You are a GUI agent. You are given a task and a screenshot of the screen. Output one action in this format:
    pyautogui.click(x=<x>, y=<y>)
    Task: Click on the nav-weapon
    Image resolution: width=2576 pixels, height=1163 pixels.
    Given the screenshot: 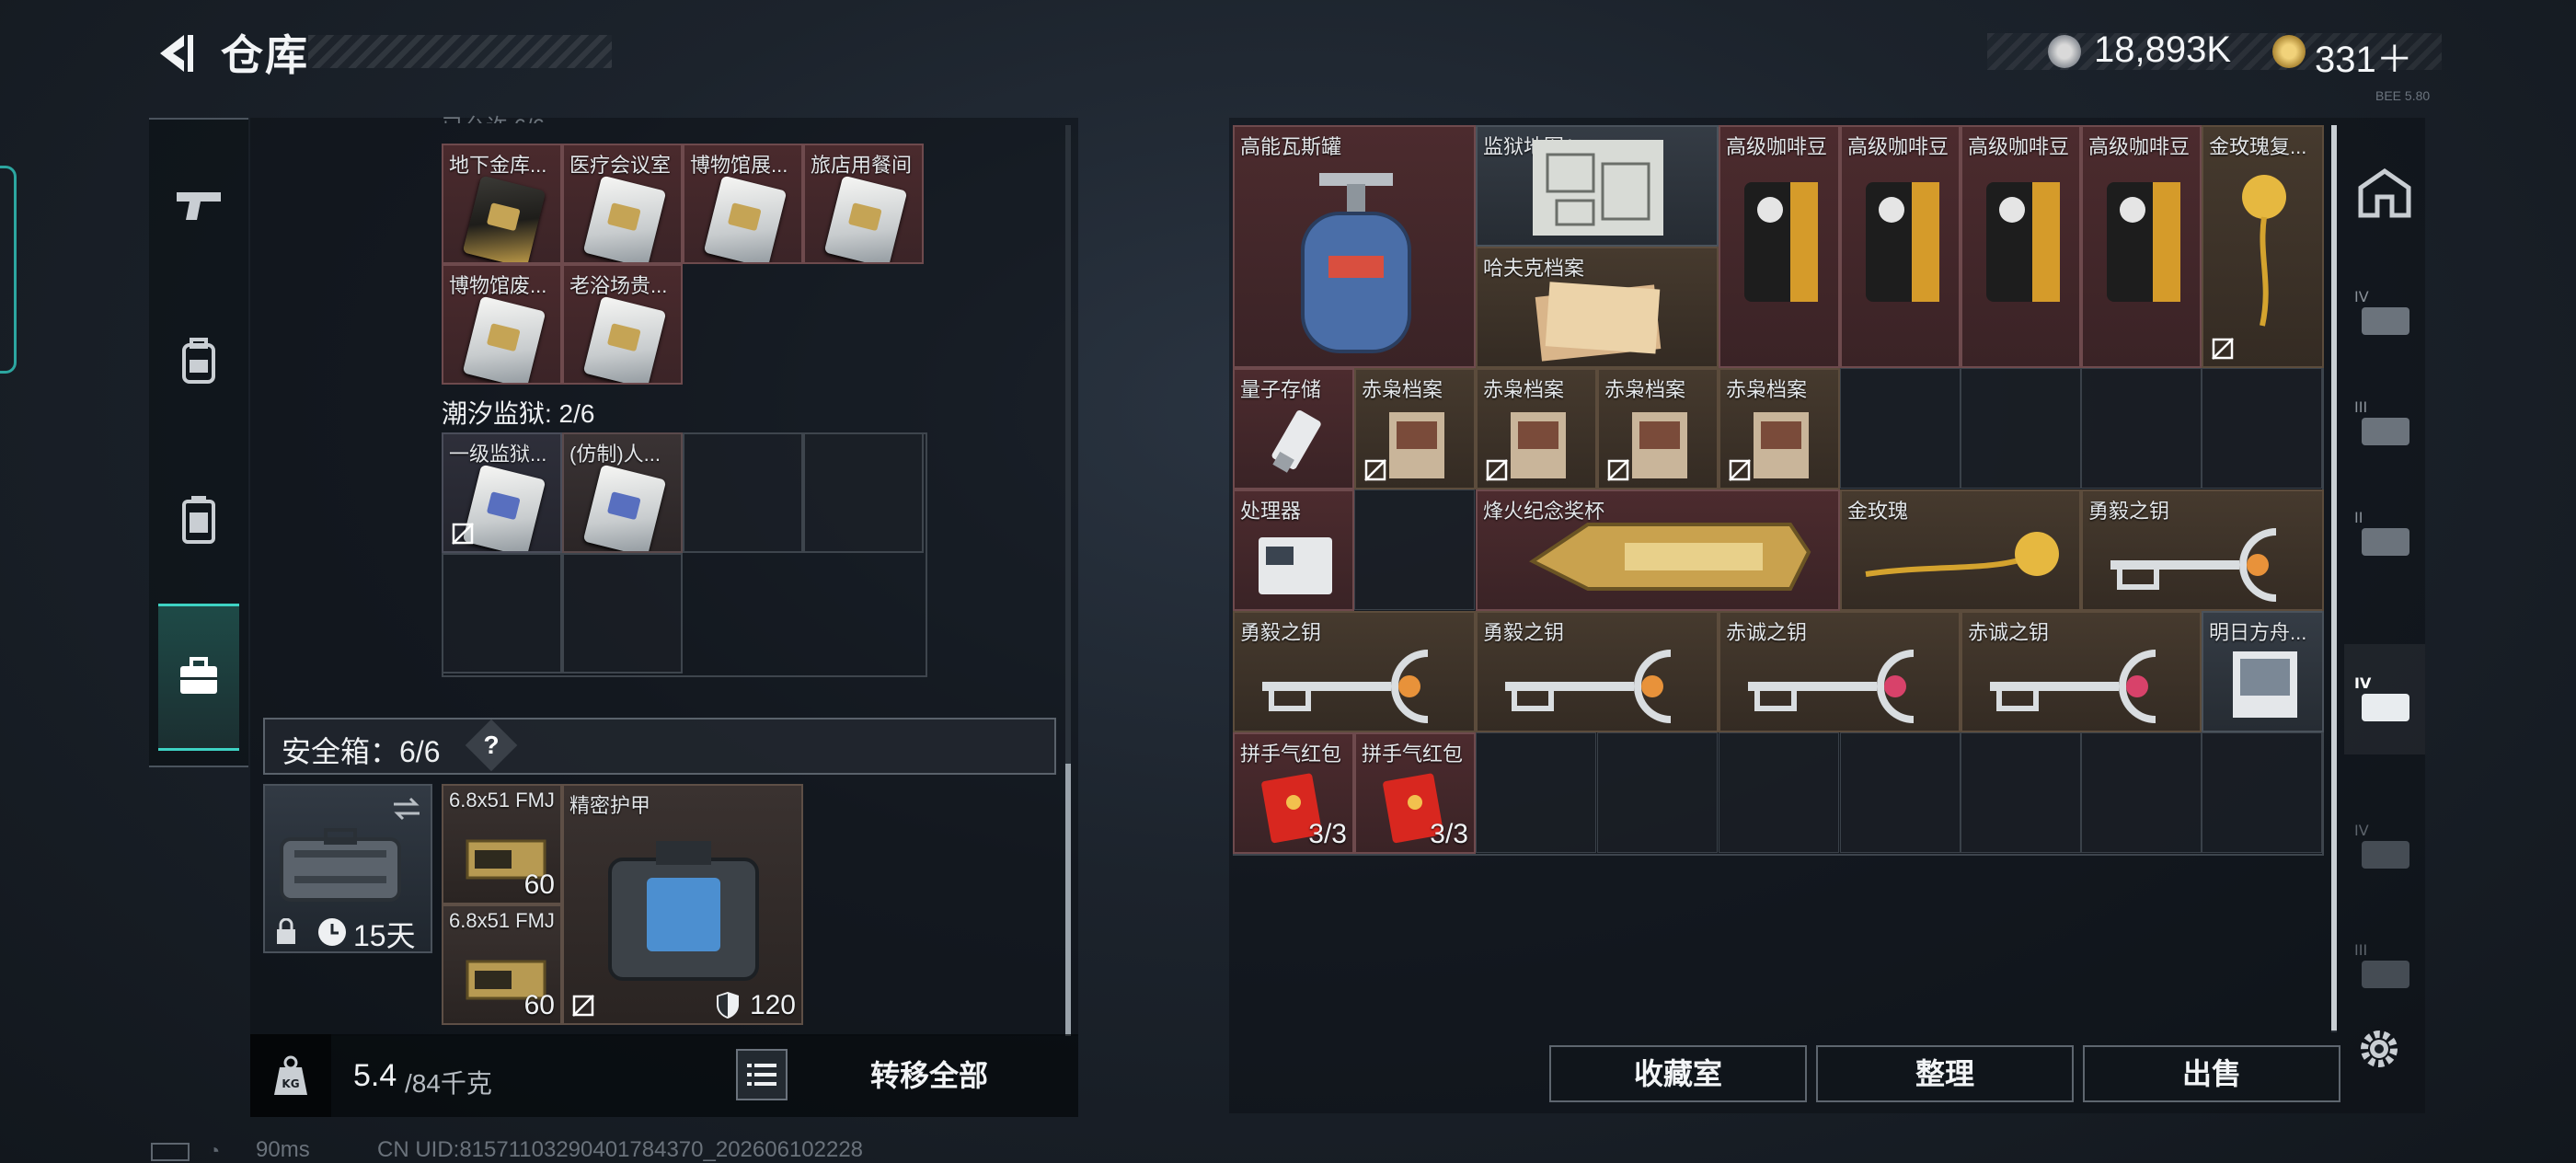 What is the action you would take?
    pyautogui.click(x=198, y=205)
    